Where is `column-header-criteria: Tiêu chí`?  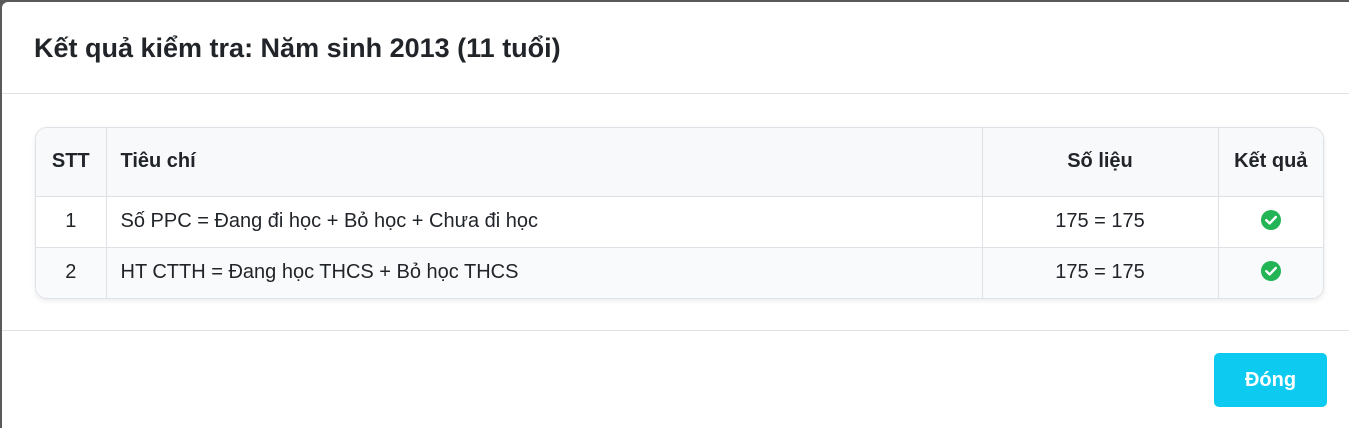 column-header-criteria: Tiêu chí is located at coordinates (544, 162).